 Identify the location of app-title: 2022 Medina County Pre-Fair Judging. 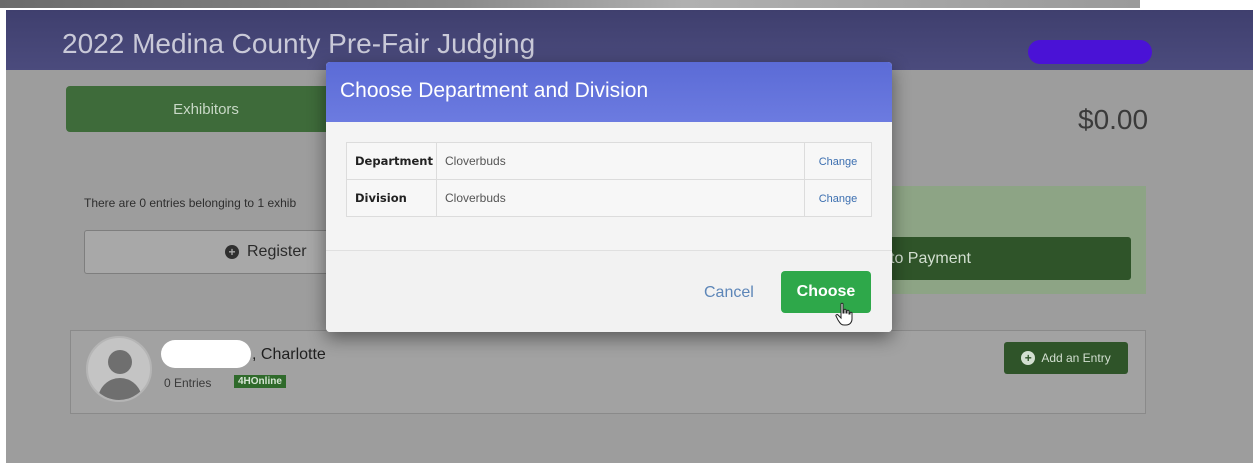
(299, 43).